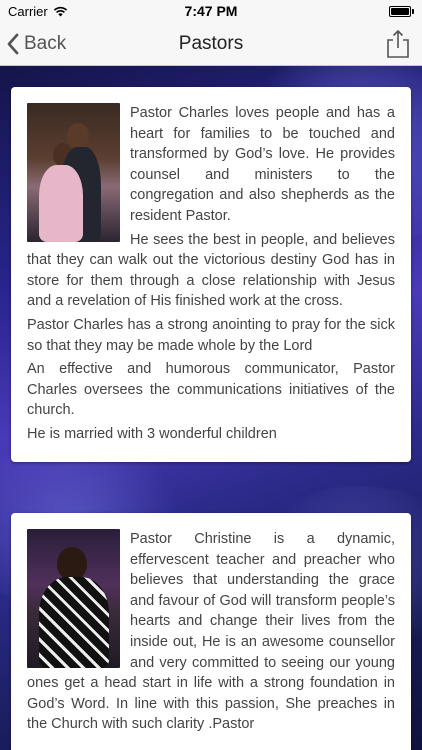 This screenshot has height=750, width=422. Describe the element at coordinates (73, 598) in the screenshot. I see `pastor-photo-christine` at that location.